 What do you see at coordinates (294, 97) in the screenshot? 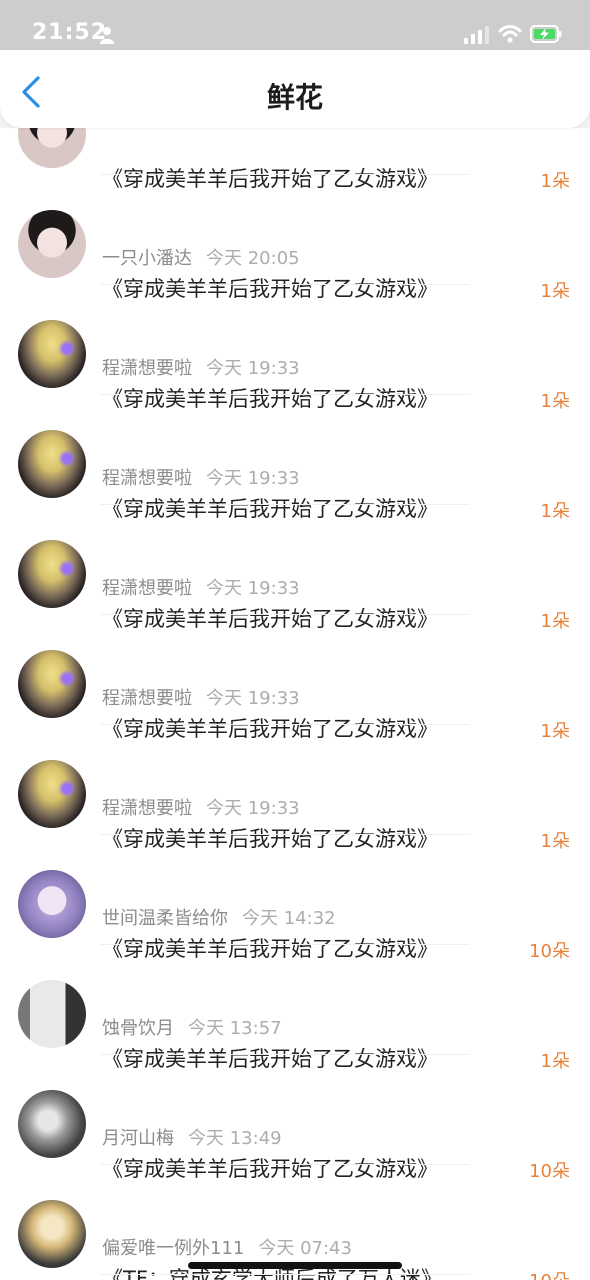
I see `page-title: 鲜花` at bounding box center [294, 97].